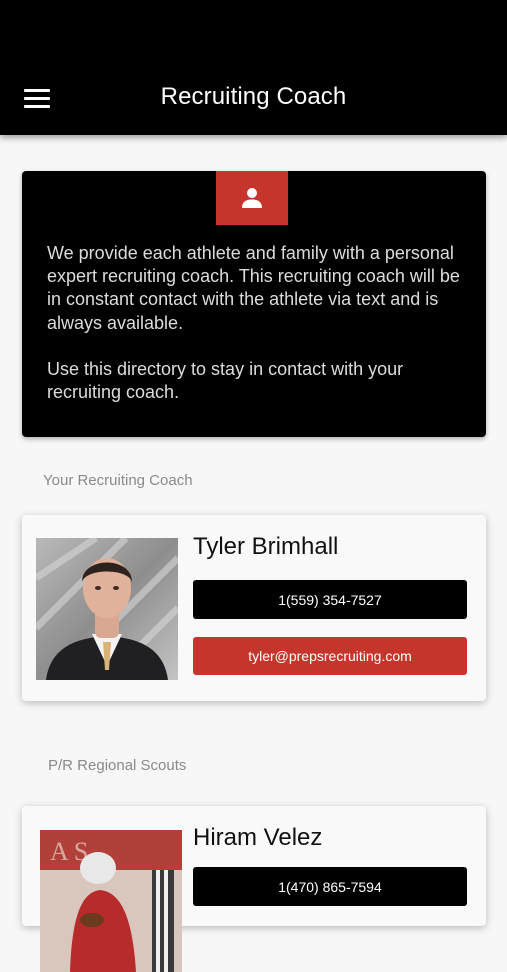 The image size is (507, 972). I want to click on scout-photo: A S, so click(111, 901).